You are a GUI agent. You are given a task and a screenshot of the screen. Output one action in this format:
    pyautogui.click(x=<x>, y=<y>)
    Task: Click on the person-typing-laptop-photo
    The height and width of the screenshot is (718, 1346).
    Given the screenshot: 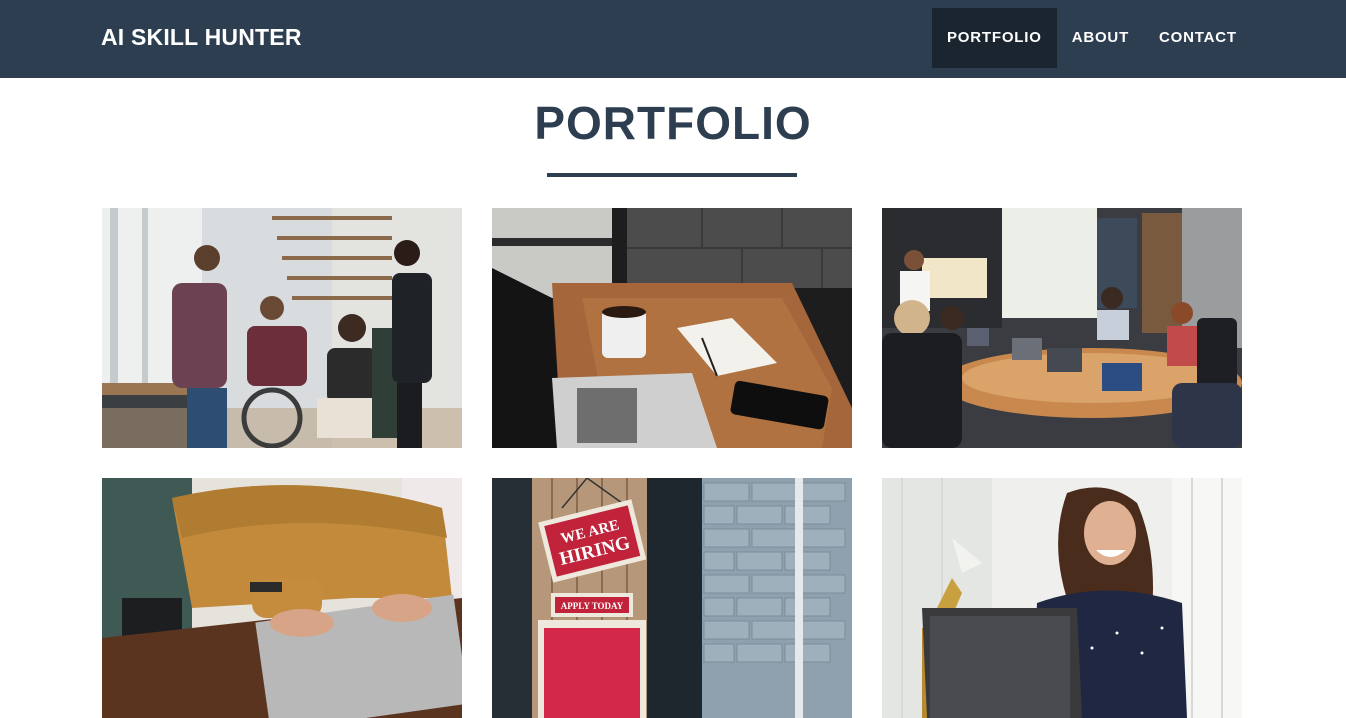 What is the action you would take?
    pyautogui.click(x=282, y=598)
    